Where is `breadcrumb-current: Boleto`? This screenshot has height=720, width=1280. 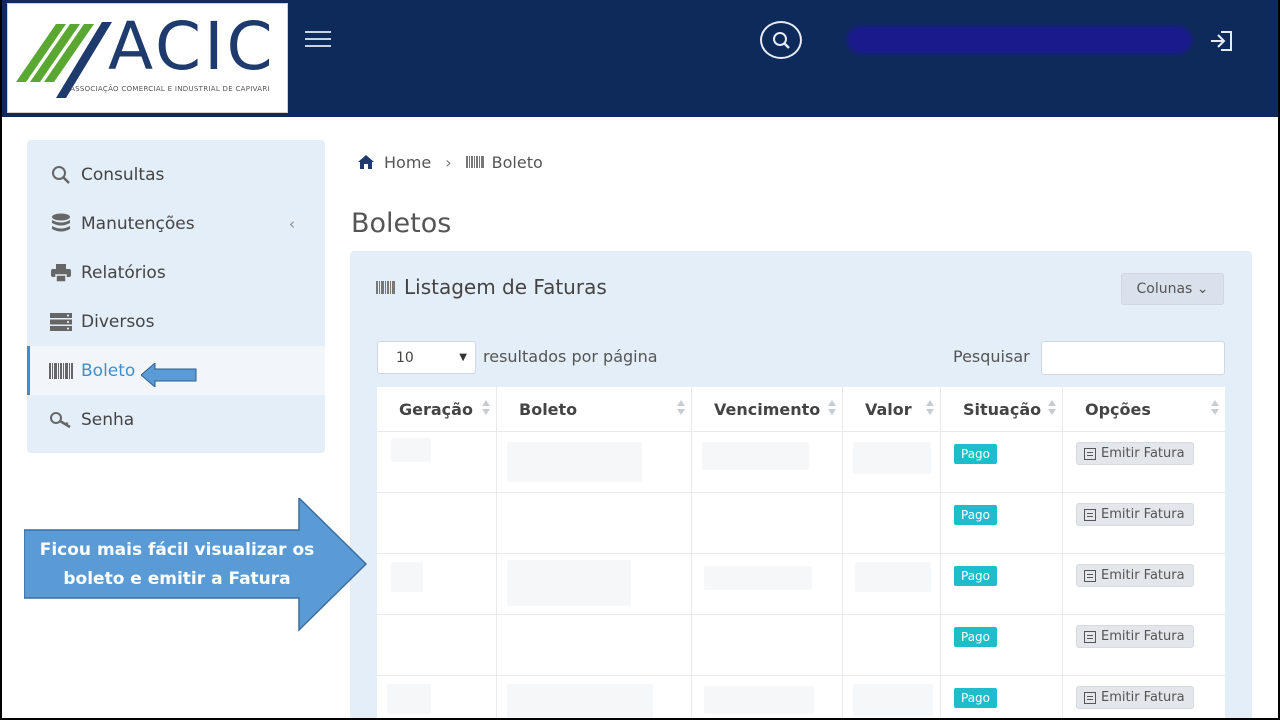
breadcrumb-current: Boleto is located at coordinates (517, 162).